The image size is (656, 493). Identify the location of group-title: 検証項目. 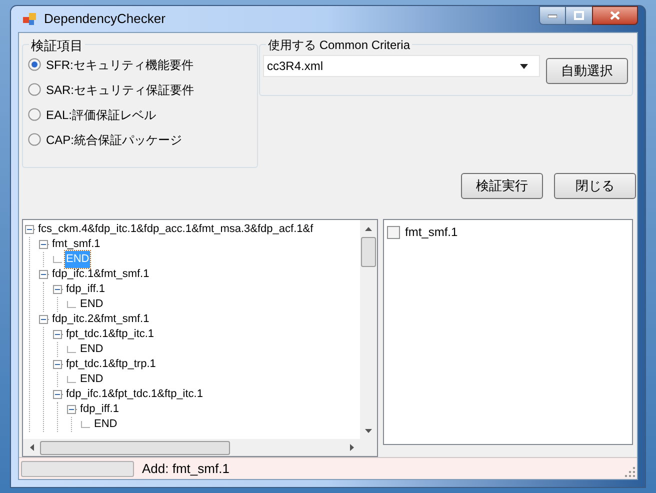
(57, 46).